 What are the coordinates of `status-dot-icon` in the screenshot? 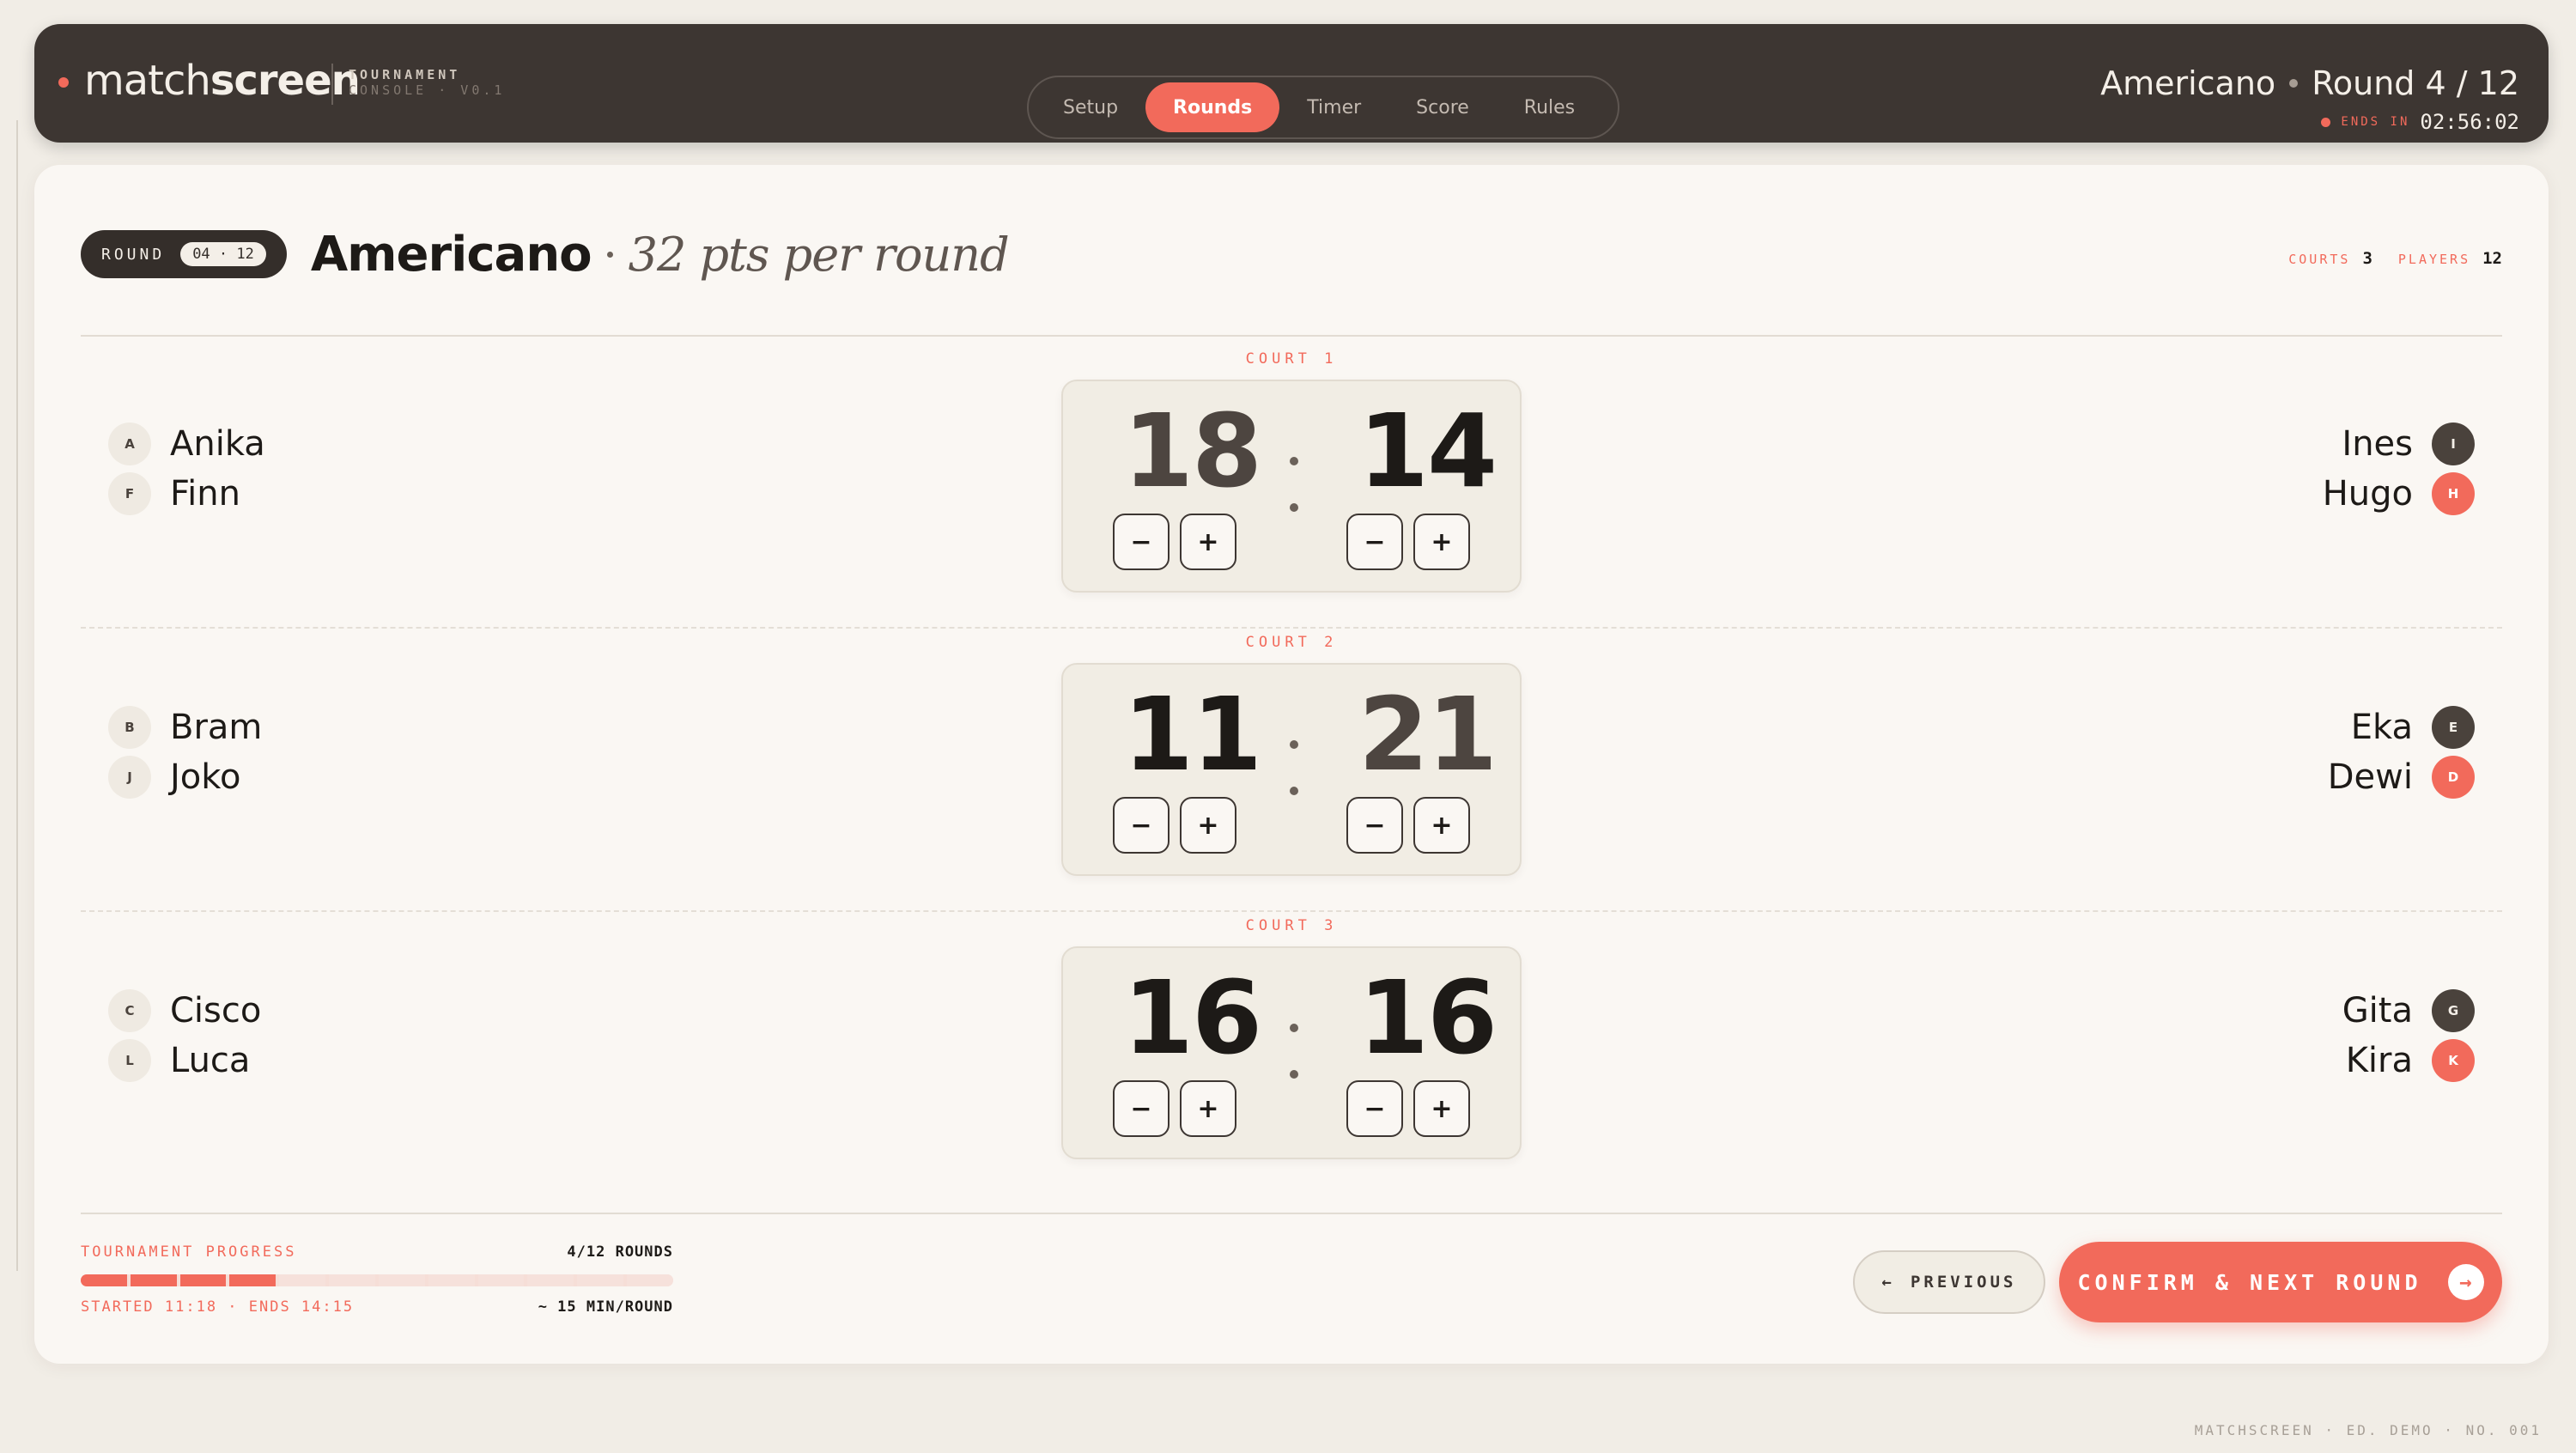 It's located at (64, 82).